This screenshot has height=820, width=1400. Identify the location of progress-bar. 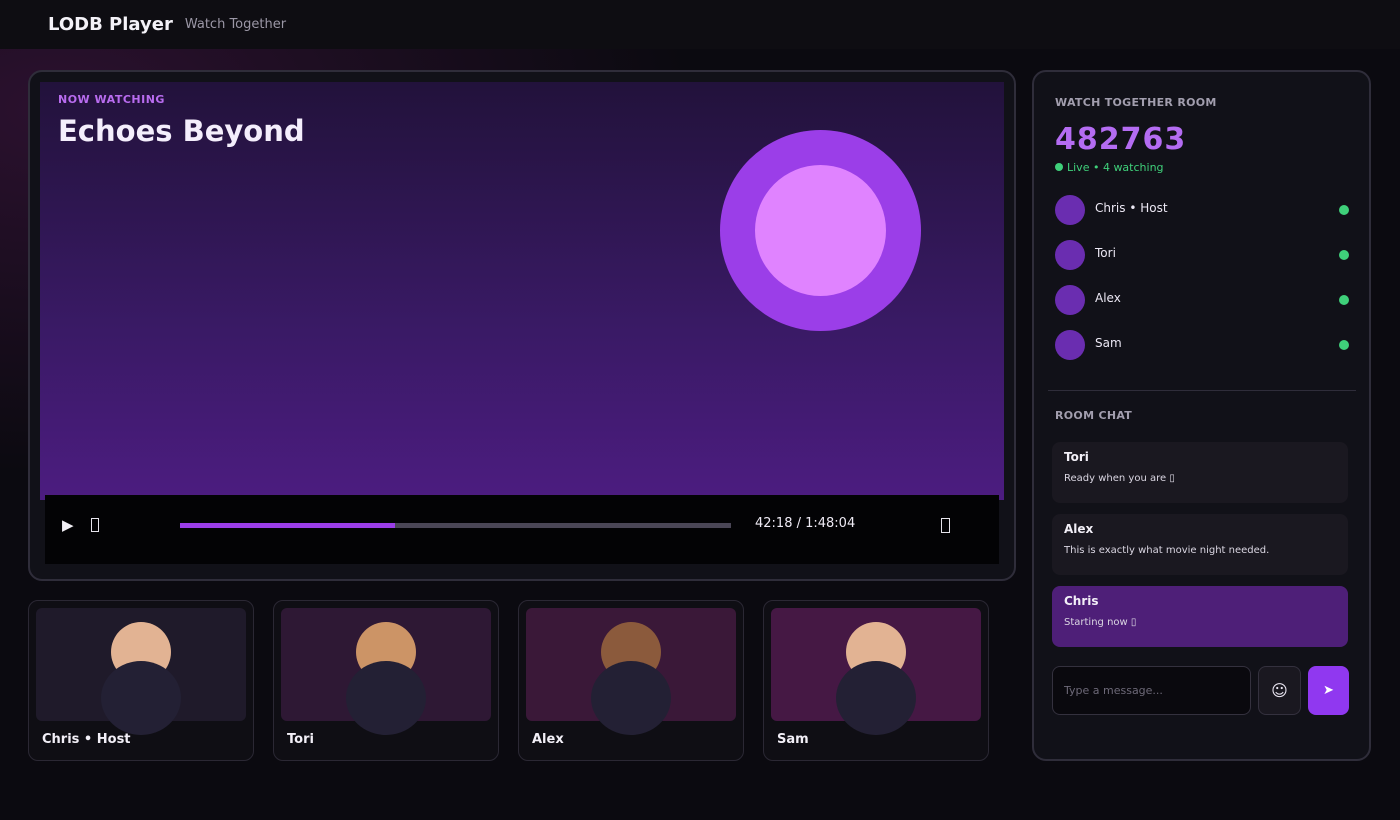
(455, 525).